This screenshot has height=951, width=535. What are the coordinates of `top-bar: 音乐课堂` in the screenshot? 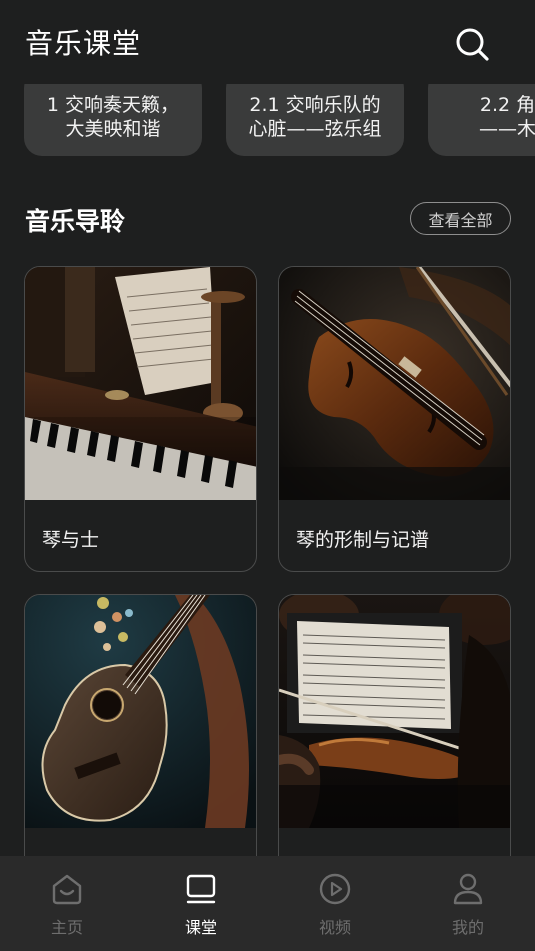 It's located at (267, 42).